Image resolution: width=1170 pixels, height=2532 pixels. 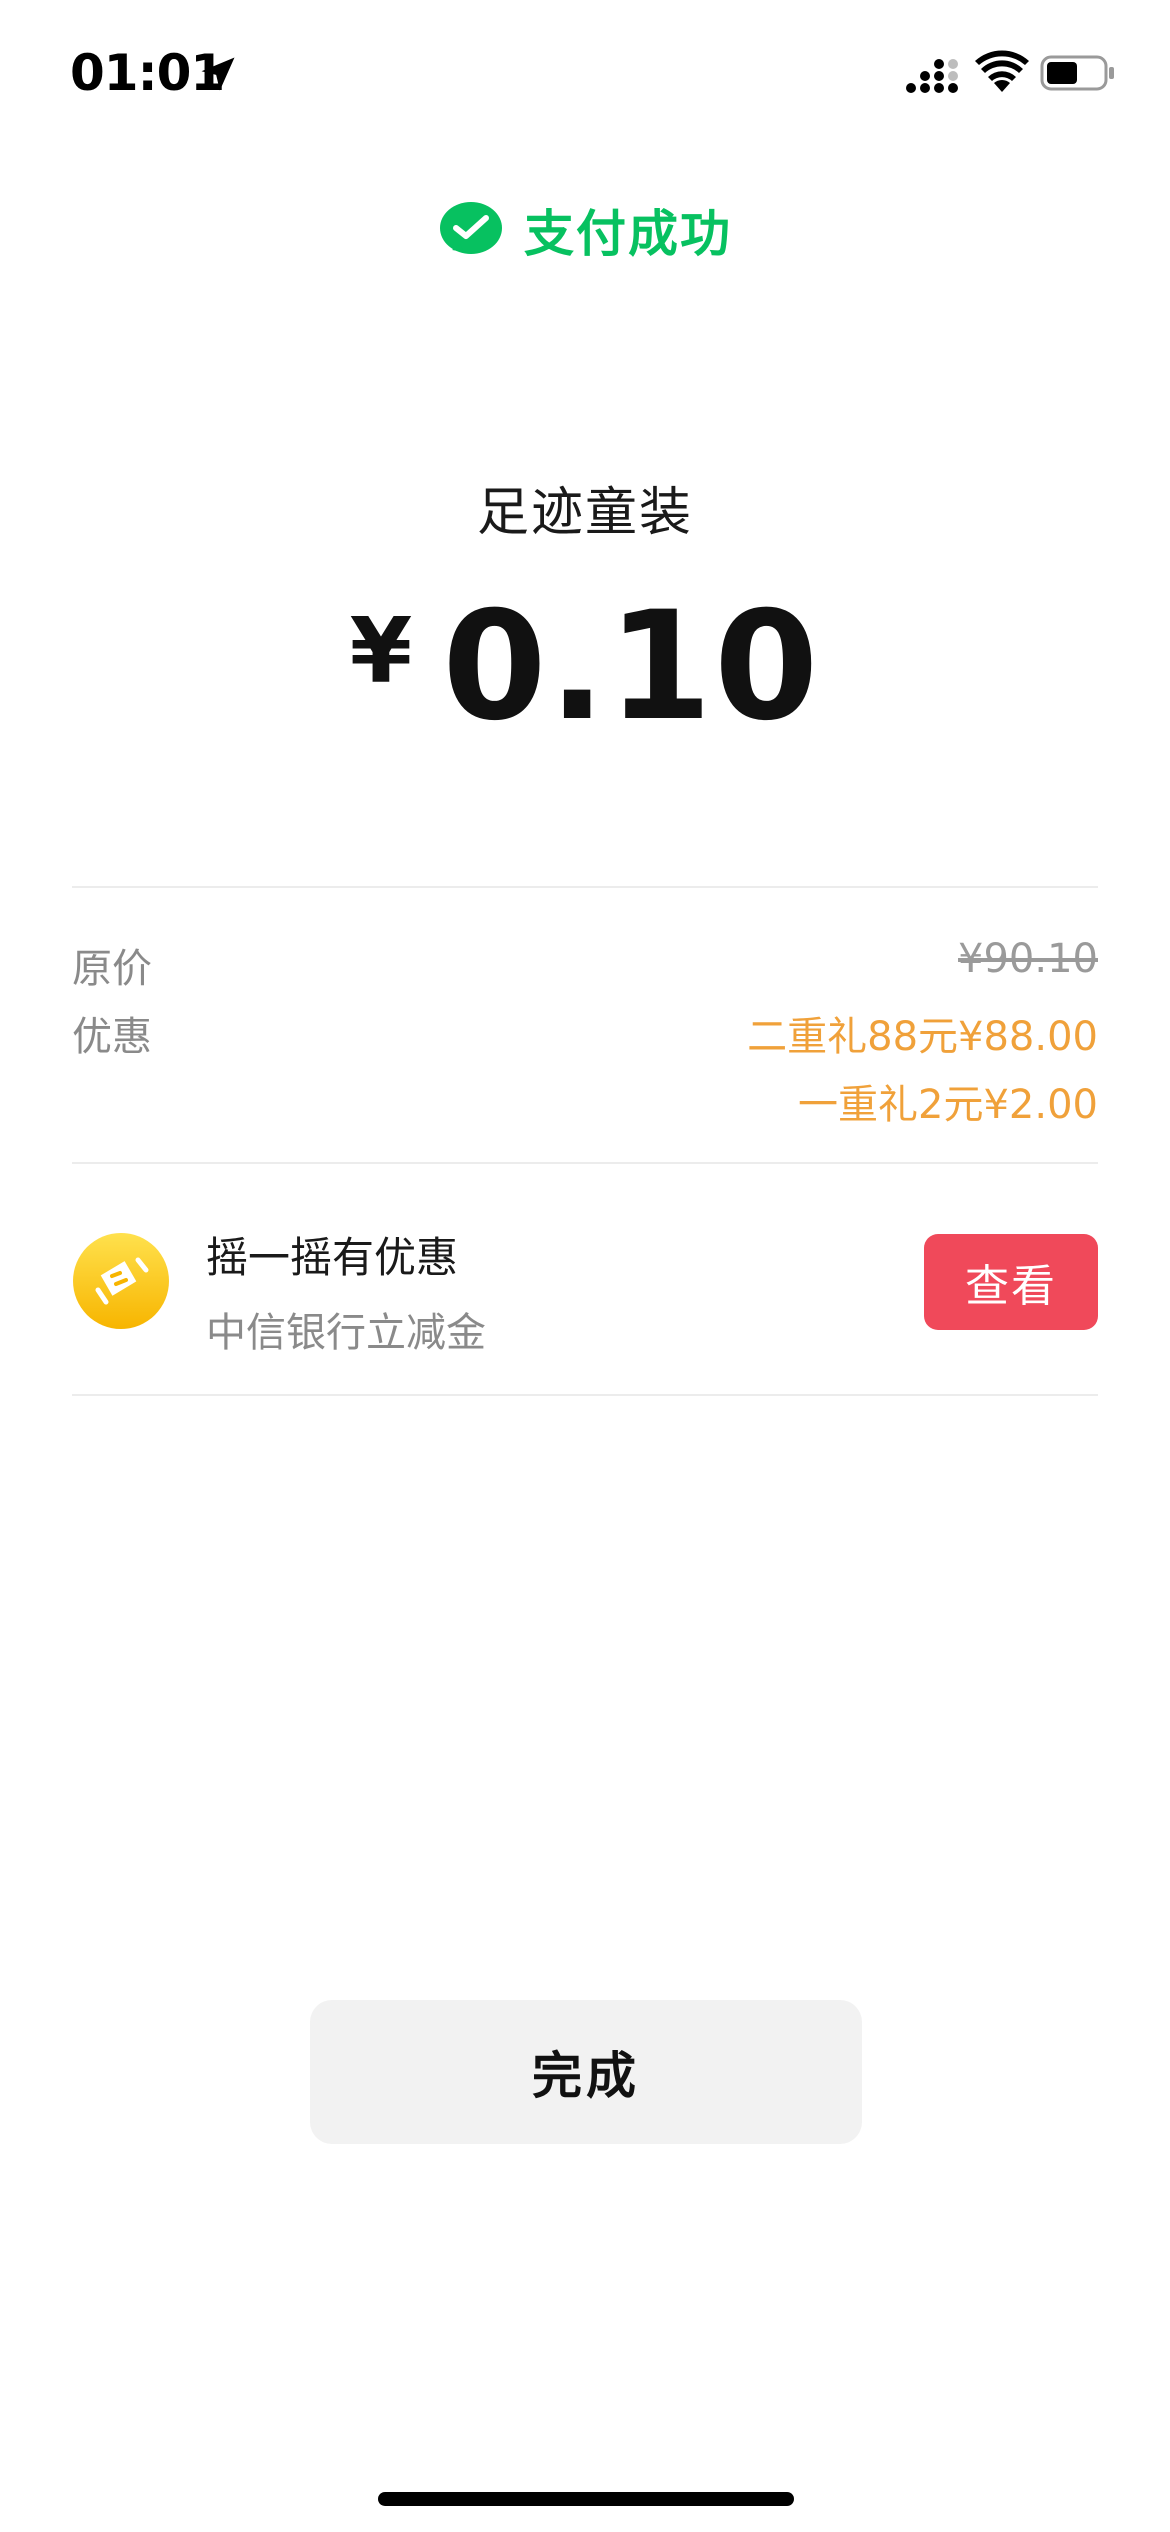 I want to click on payment-amount: ¥ 0.10, so click(x=585, y=667).